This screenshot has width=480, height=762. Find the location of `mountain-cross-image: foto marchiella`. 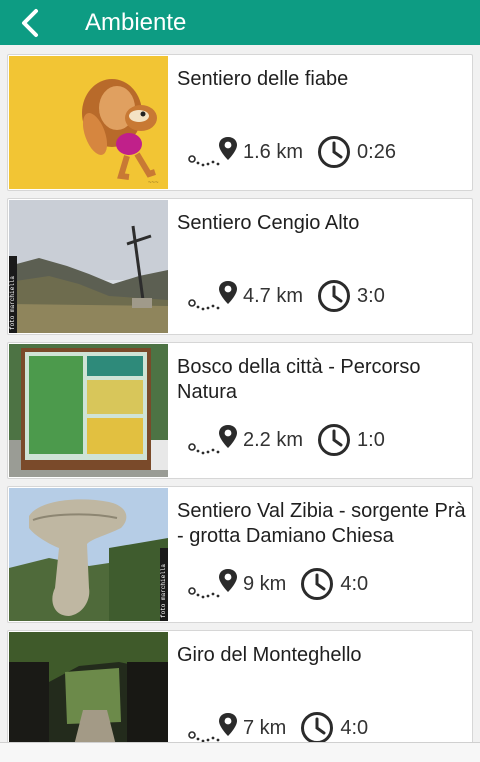

mountain-cross-image: foto marchiella is located at coordinates (88, 266).